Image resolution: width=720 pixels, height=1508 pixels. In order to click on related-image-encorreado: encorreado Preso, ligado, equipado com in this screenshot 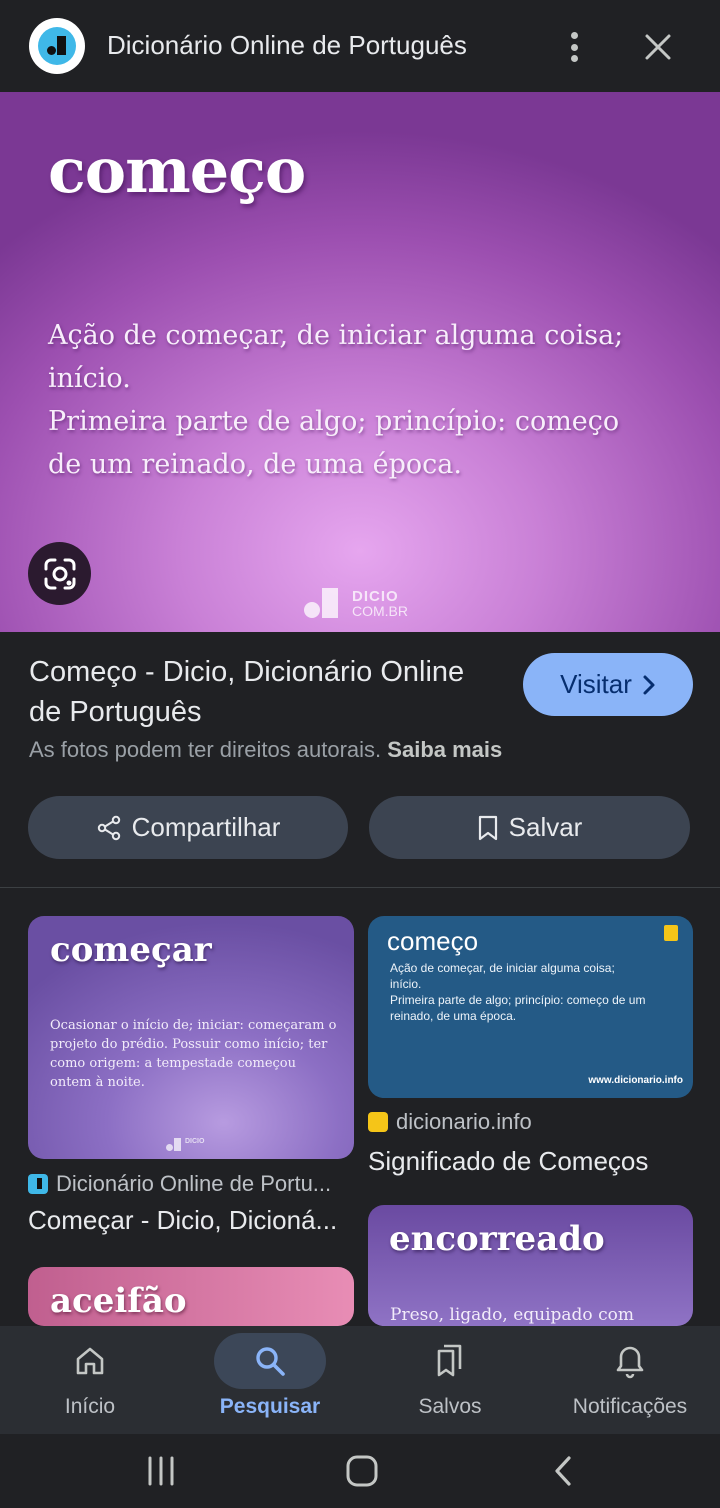, I will do `click(530, 1265)`.